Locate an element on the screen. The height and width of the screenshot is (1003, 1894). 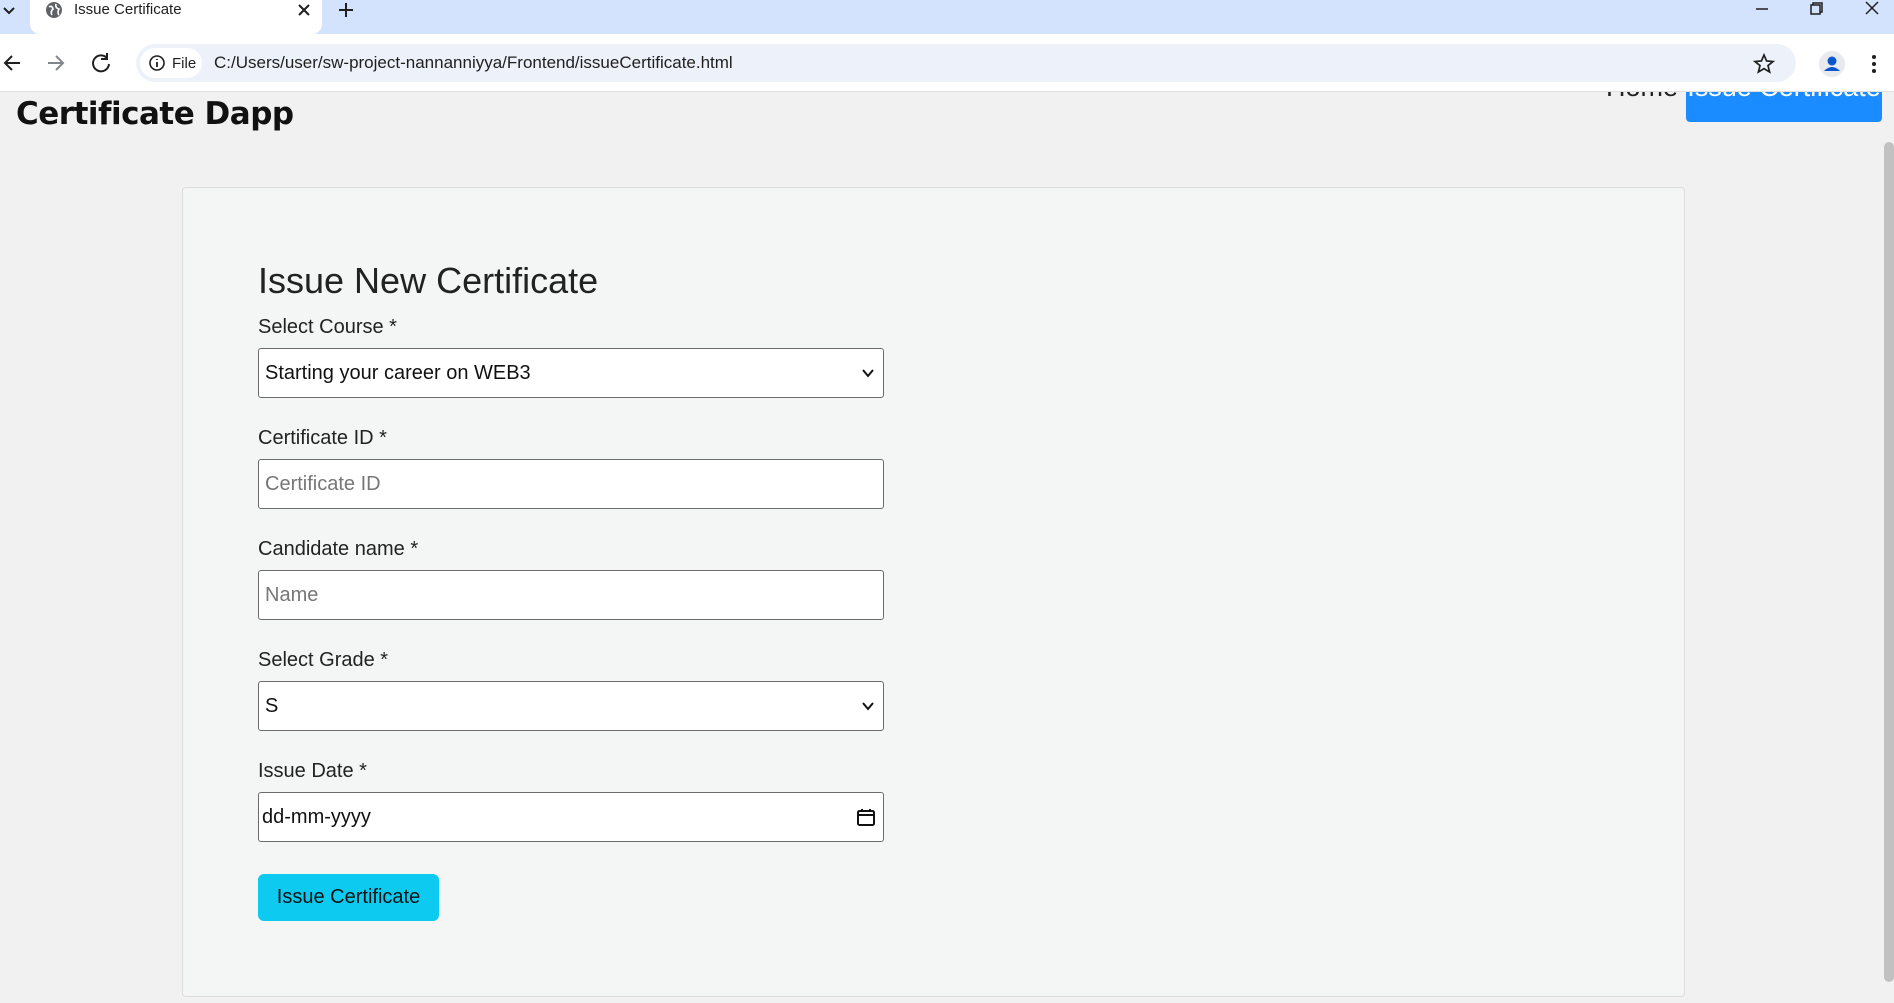
profile-avatar-icon is located at coordinates (1832, 64).